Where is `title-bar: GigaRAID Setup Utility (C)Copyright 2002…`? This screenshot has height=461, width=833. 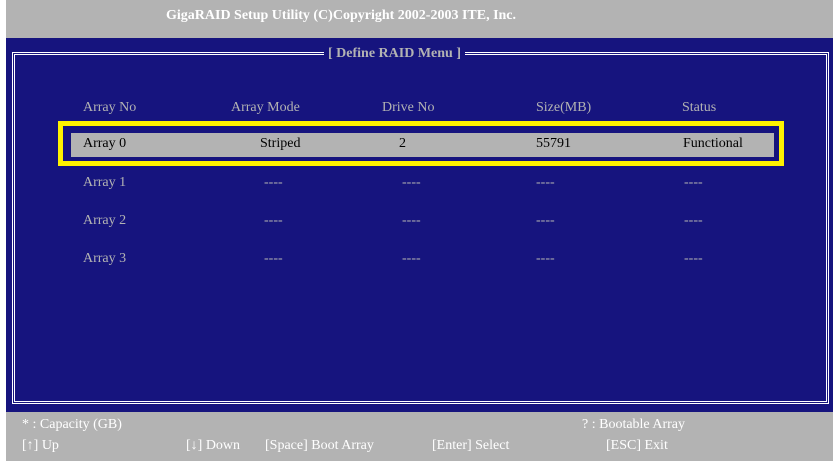
title-bar: GigaRAID Setup Utility (C)Copyright 2002… is located at coordinates (419, 19).